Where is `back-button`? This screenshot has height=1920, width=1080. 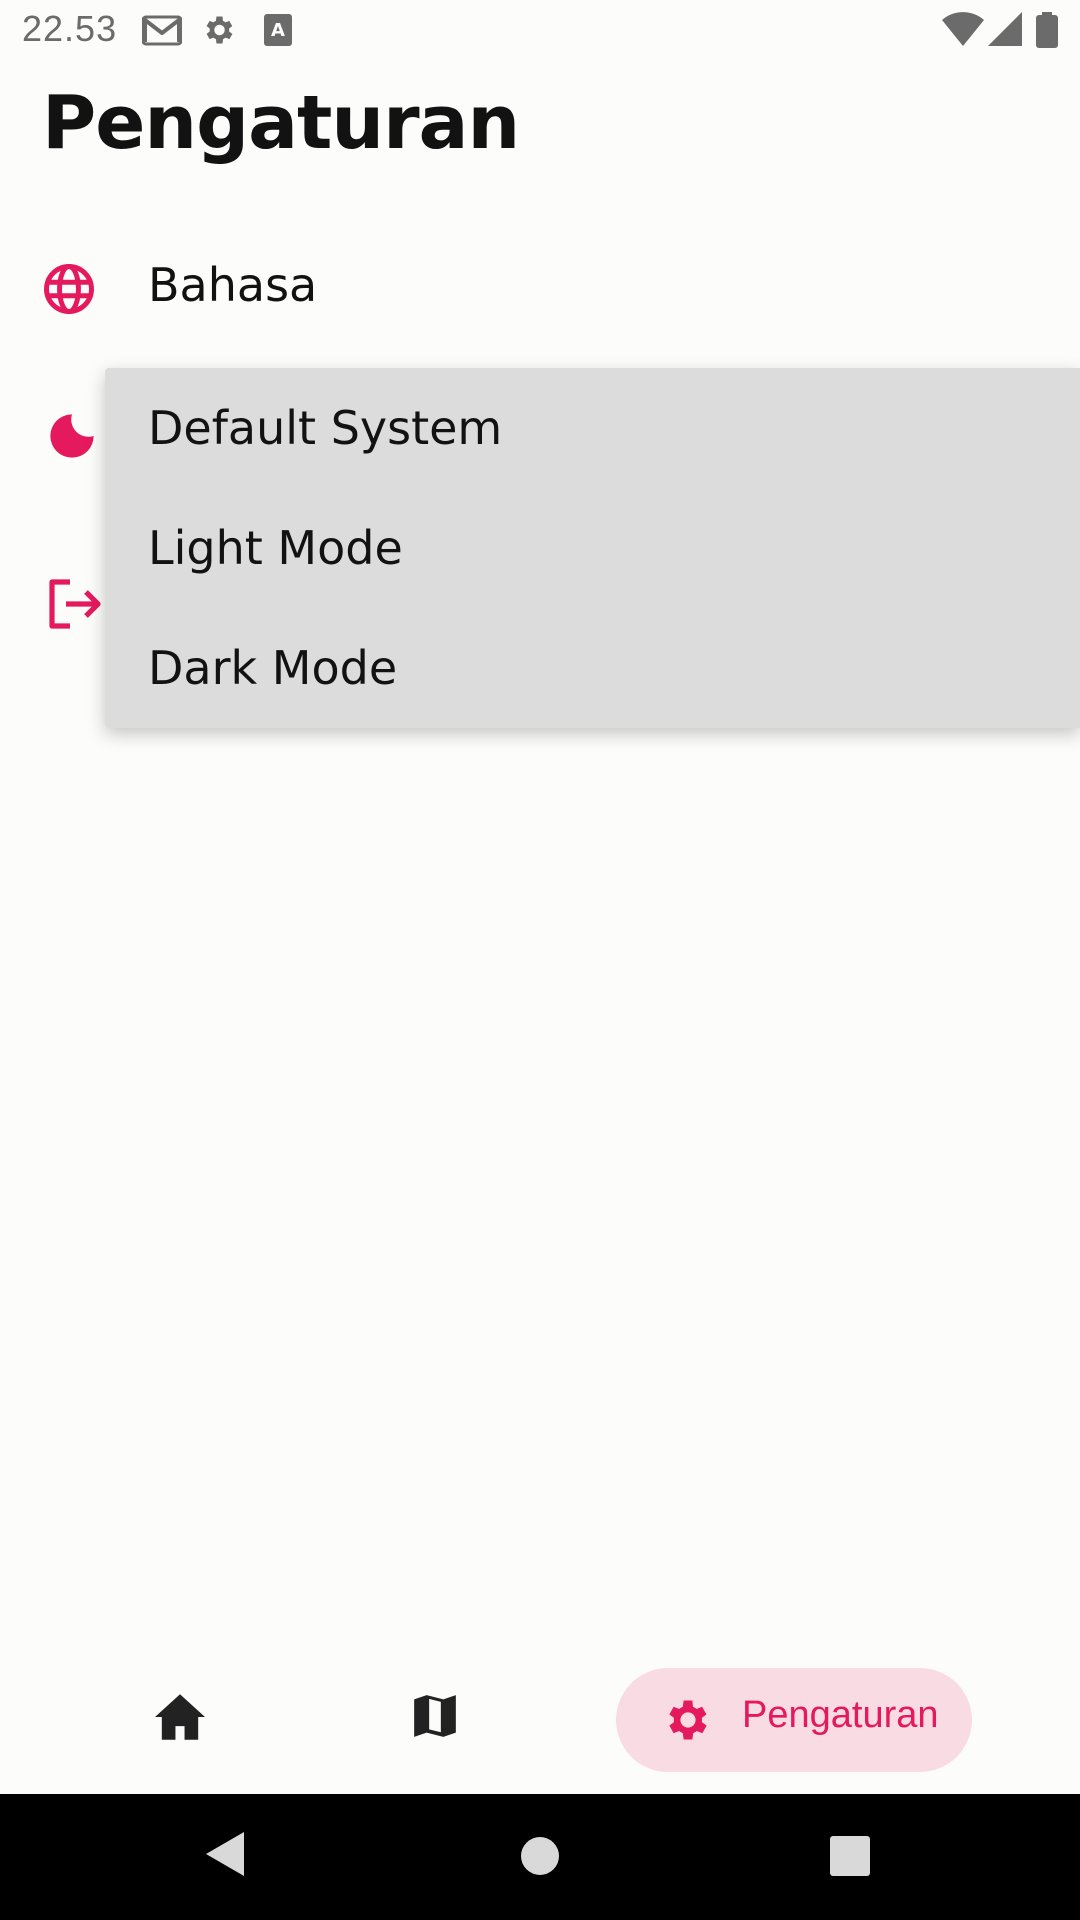 back-button is located at coordinates (225, 1856).